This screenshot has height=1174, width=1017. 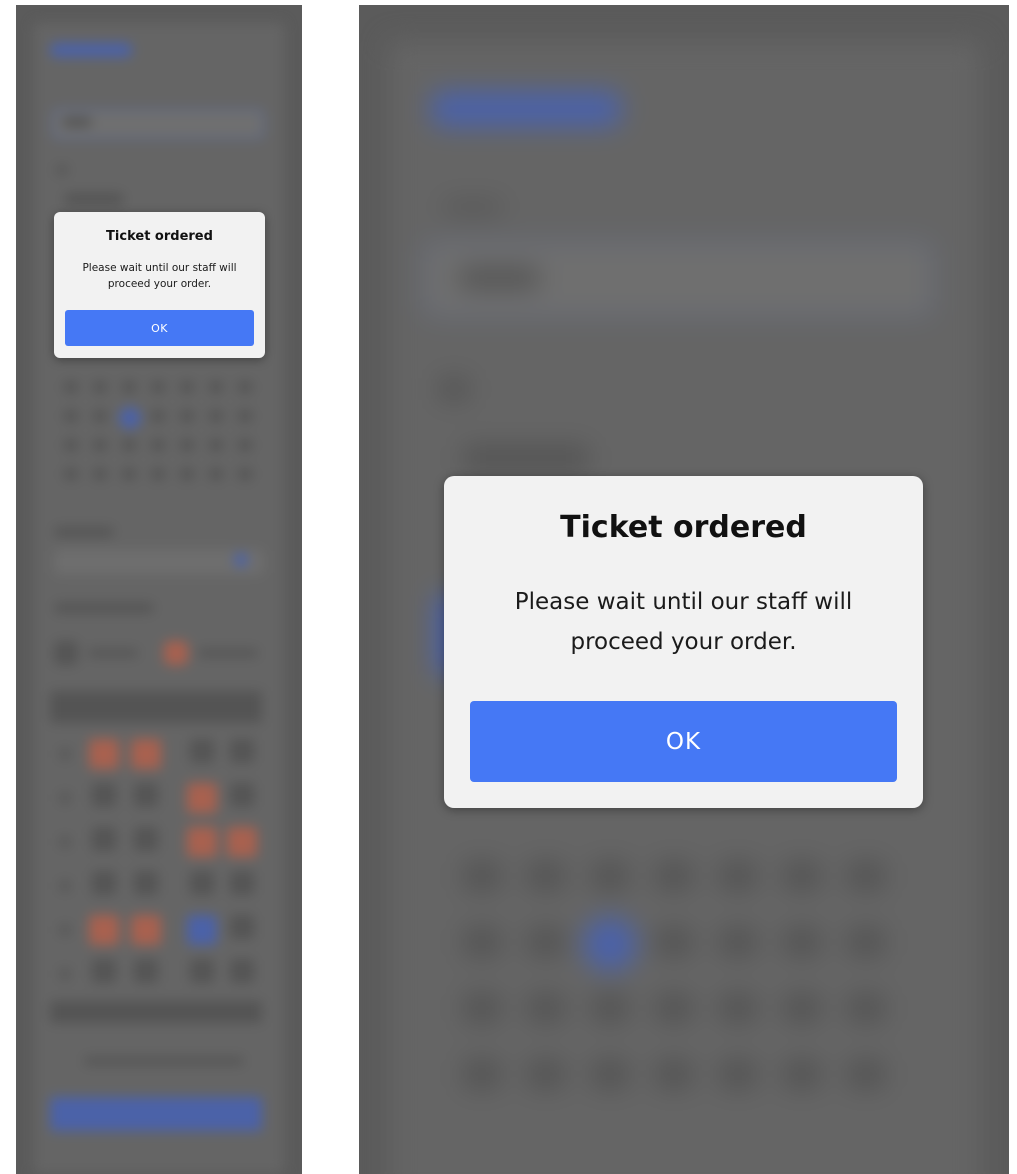 What do you see at coordinates (156, 1114) in the screenshot?
I see `blurred-submit-button` at bounding box center [156, 1114].